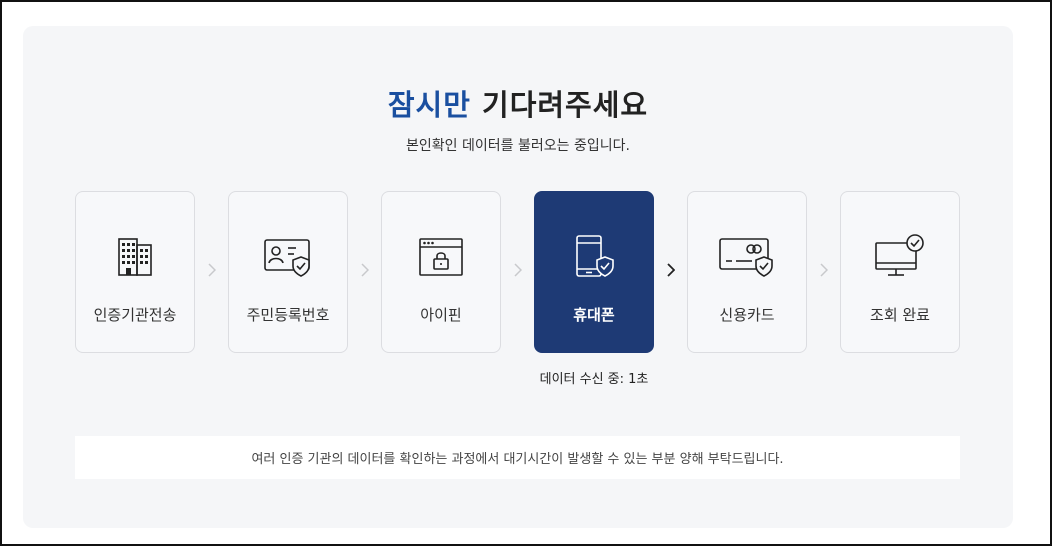  What do you see at coordinates (429, 105) in the screenshot?
I see `title-accent: 잠시만` at bounding box center [429, 105].